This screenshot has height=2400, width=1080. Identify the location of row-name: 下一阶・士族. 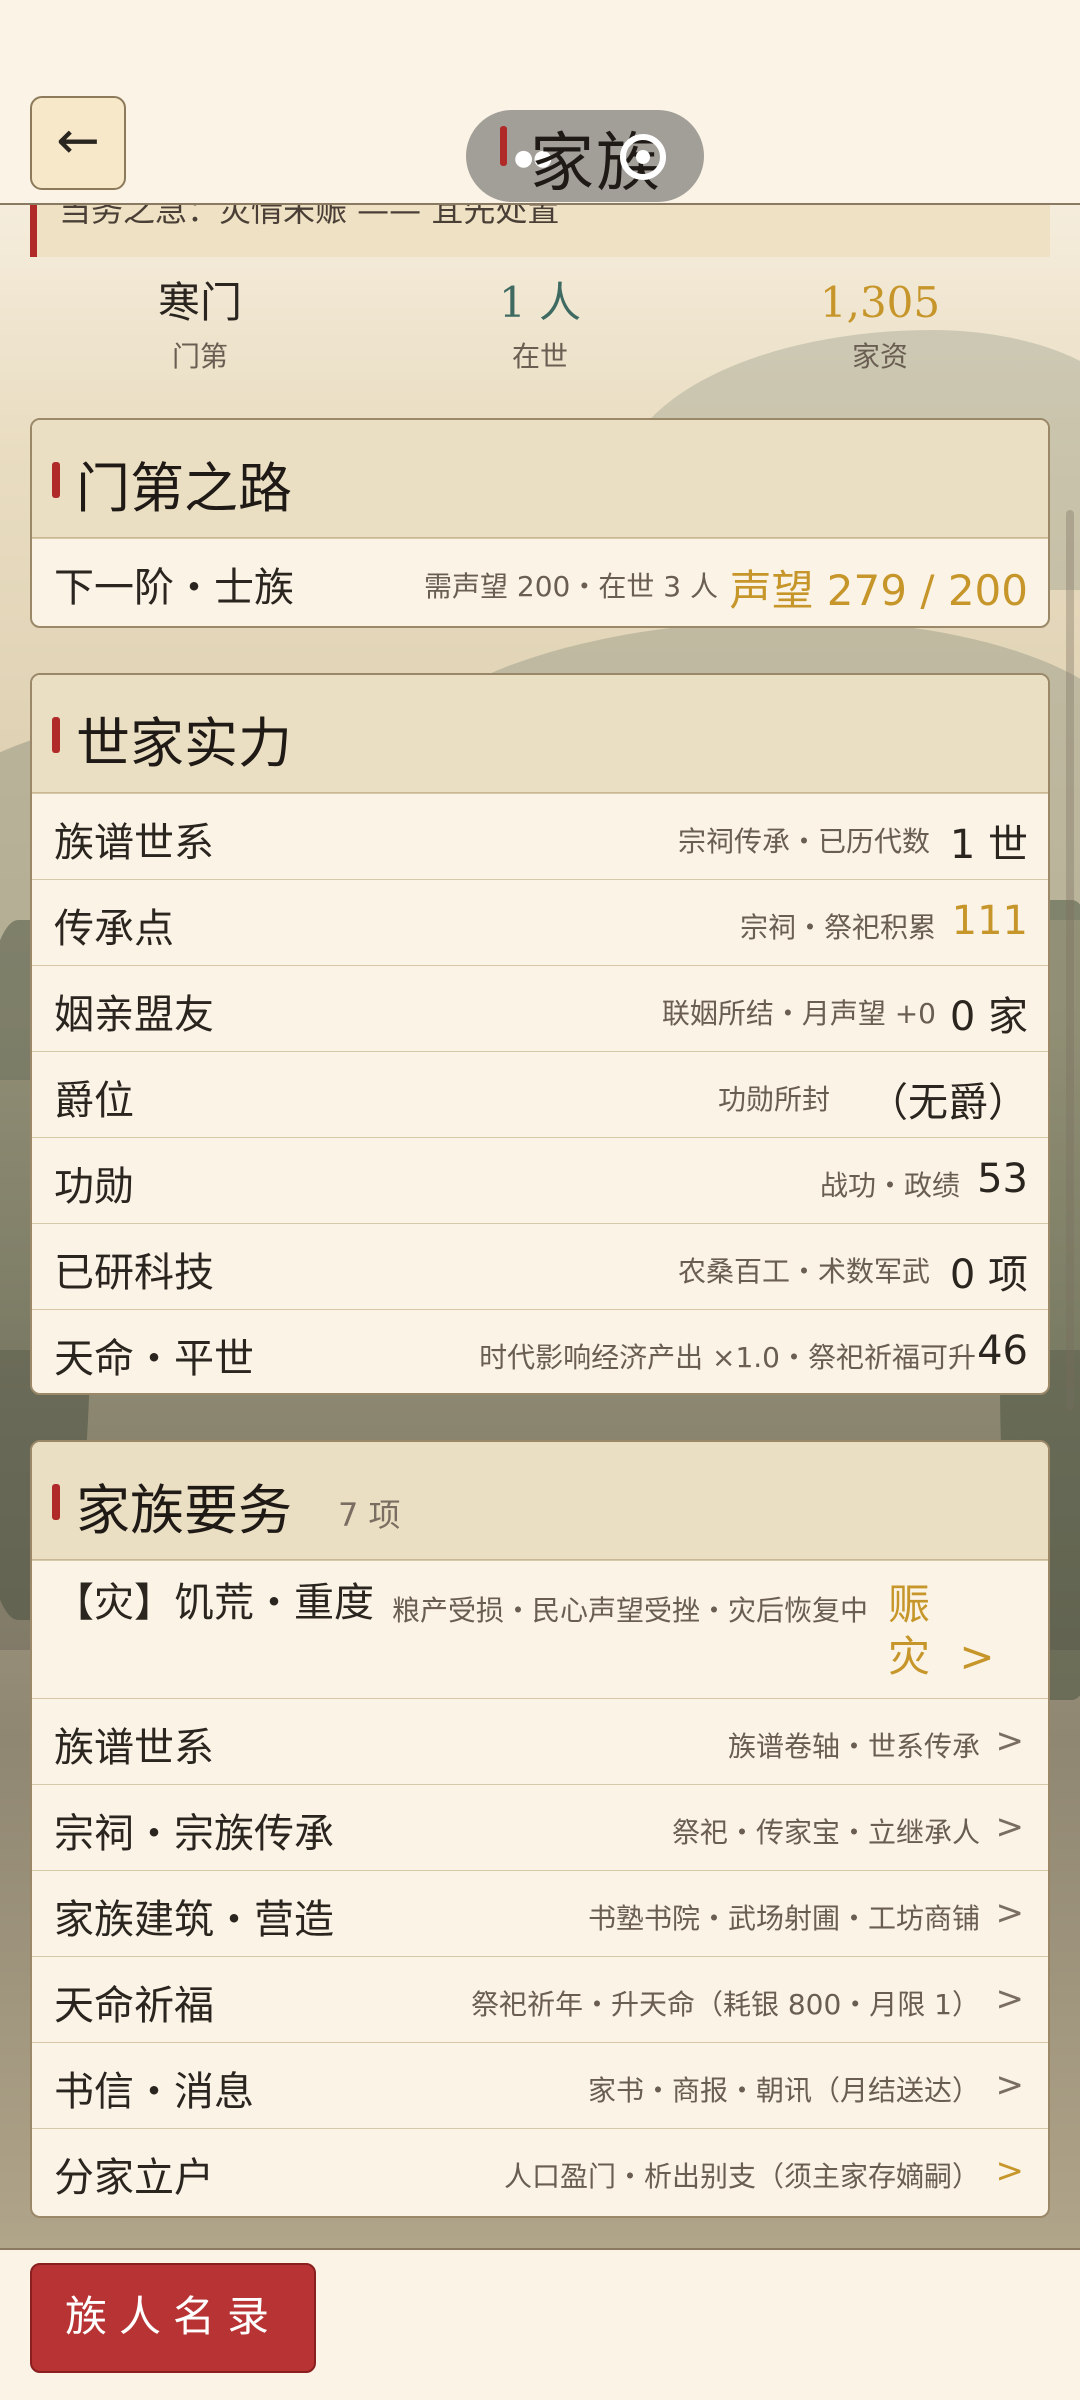
(174, 588).